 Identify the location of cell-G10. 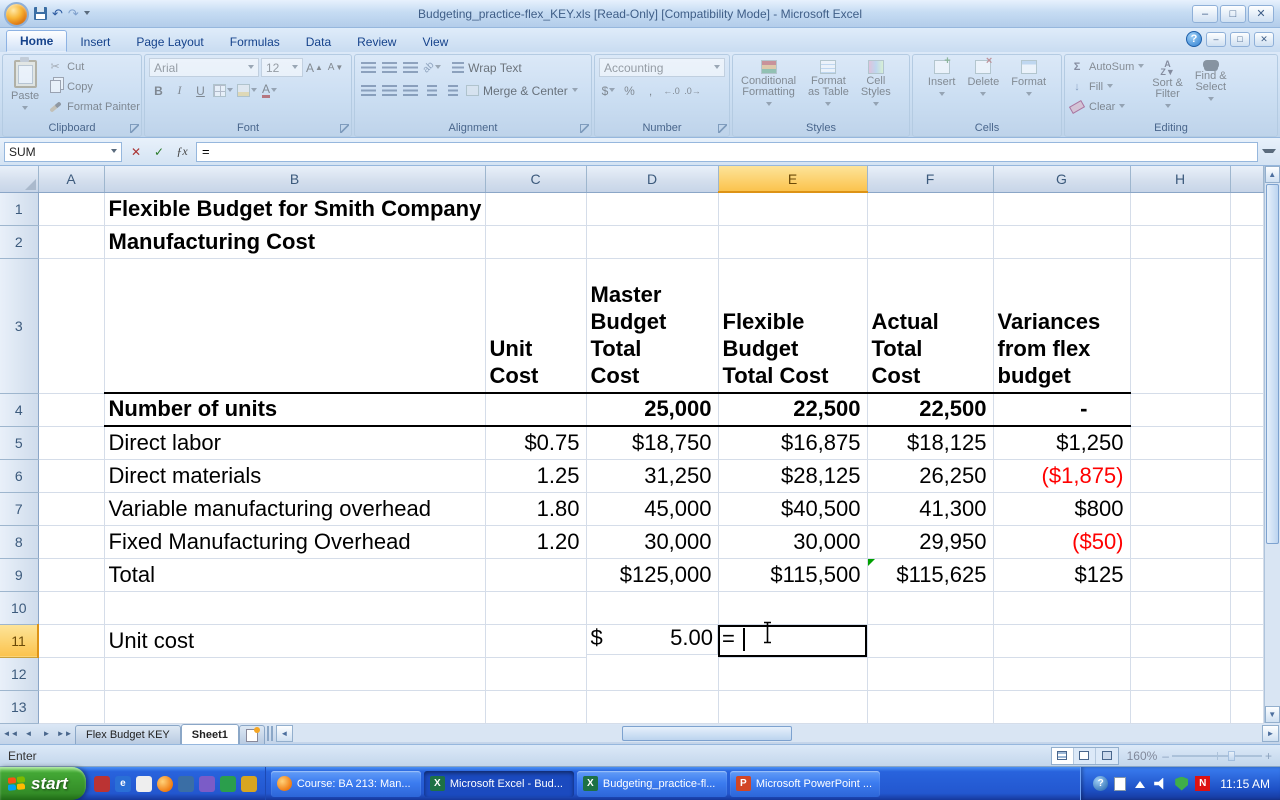
(1062, 608).